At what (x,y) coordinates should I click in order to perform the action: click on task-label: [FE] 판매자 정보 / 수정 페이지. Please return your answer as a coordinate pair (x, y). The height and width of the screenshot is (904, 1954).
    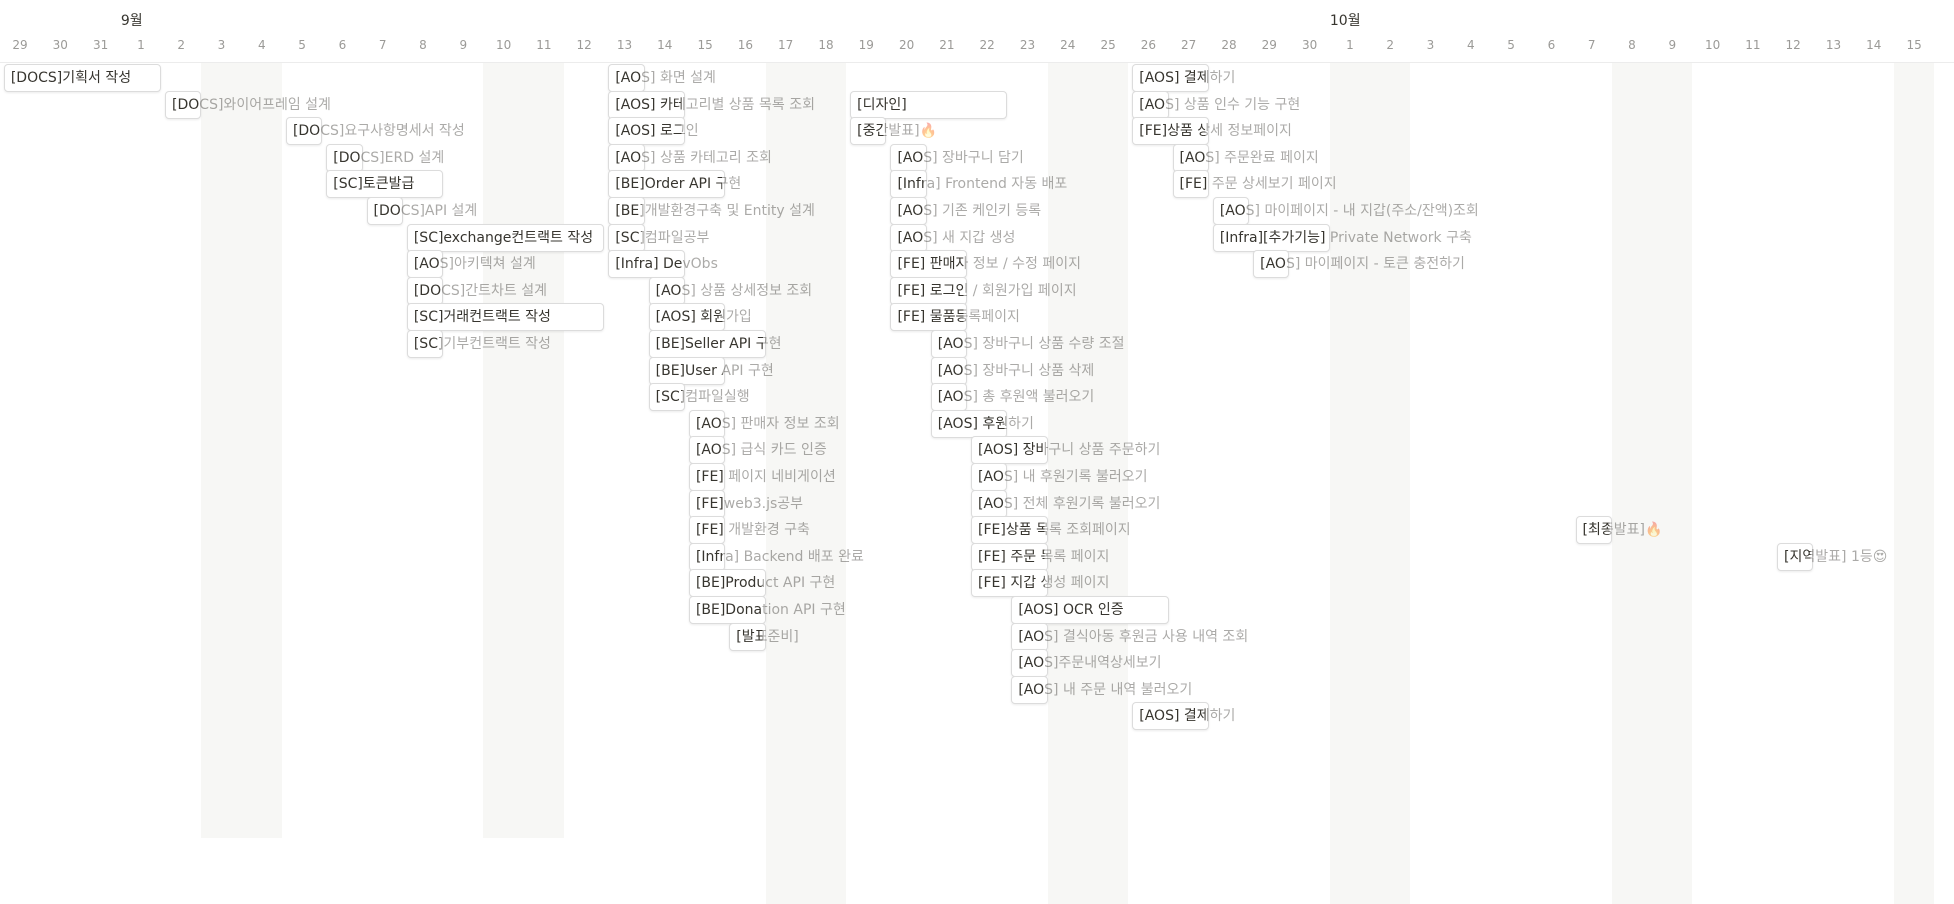
    Looking at the image, I should click on (989, 264).